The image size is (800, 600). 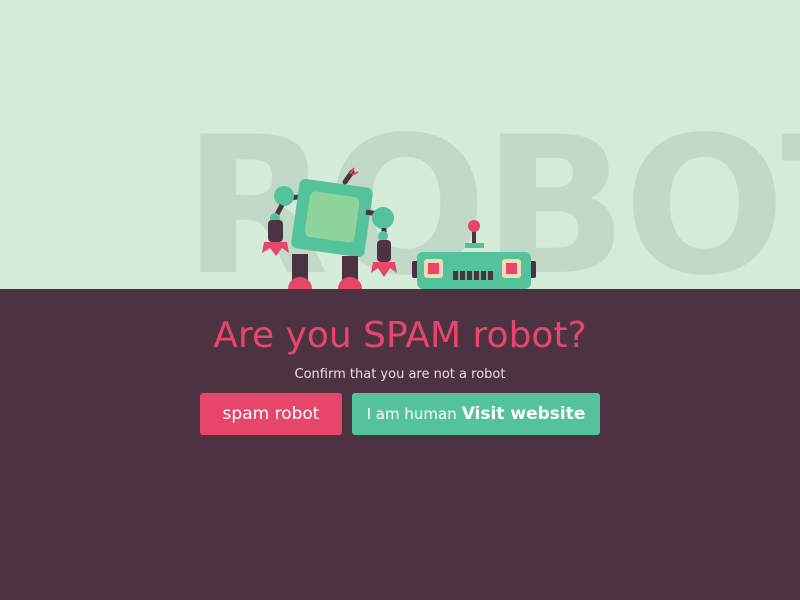 I want to click on i-am-human-label: I am human, so click(x=411, y=414).